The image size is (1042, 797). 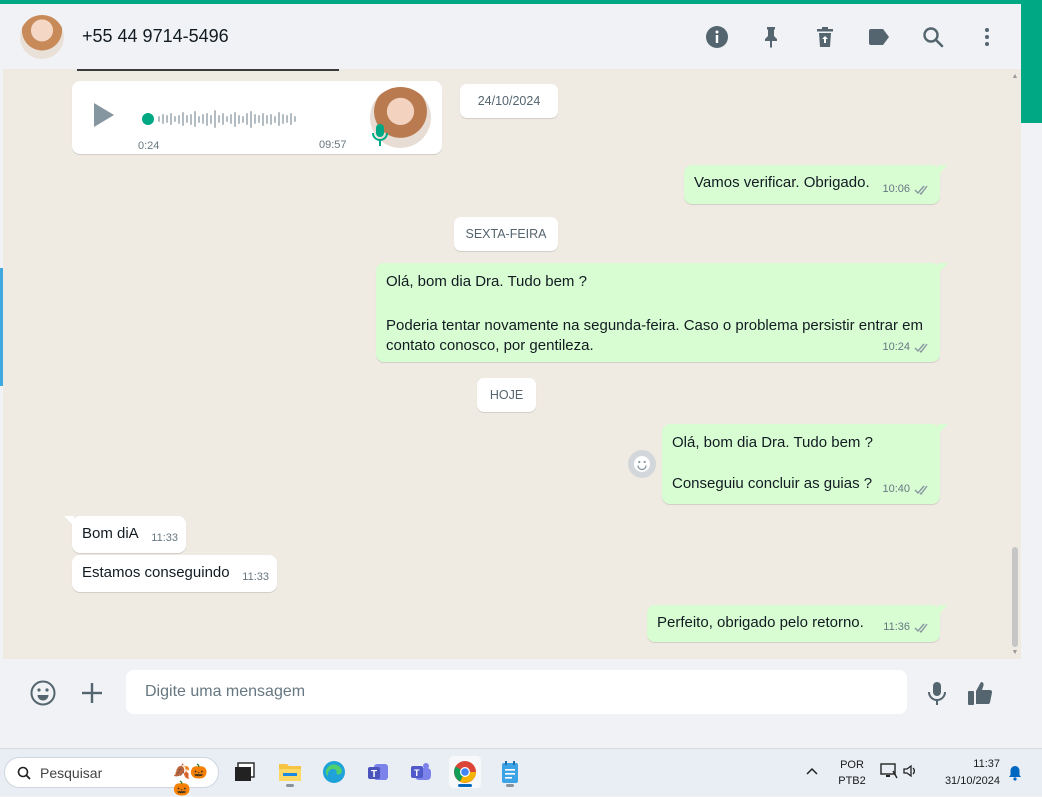 I want to click on voice-message: 0:24 09:57, so click(x=257, y=117).